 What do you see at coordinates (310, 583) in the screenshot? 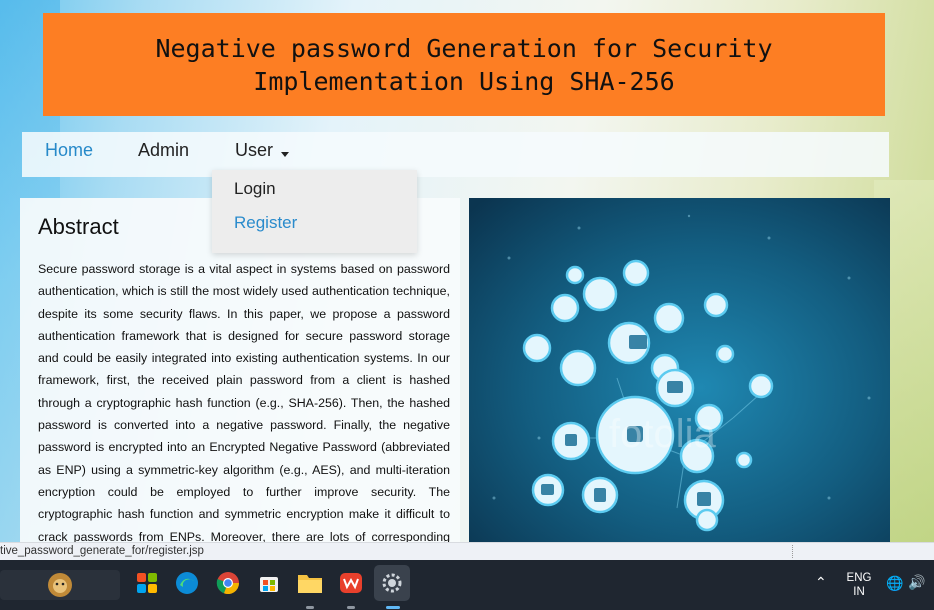
I see `file-explorer-icon` at bounding box center [310, 583].